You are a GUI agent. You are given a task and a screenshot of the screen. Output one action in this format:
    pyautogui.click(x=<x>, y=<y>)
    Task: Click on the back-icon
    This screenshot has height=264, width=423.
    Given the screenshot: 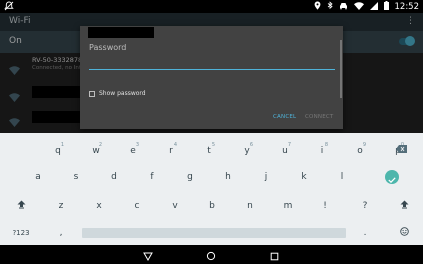 What is the action you would take?
    pyautogui.click(x=148, y=255)
    